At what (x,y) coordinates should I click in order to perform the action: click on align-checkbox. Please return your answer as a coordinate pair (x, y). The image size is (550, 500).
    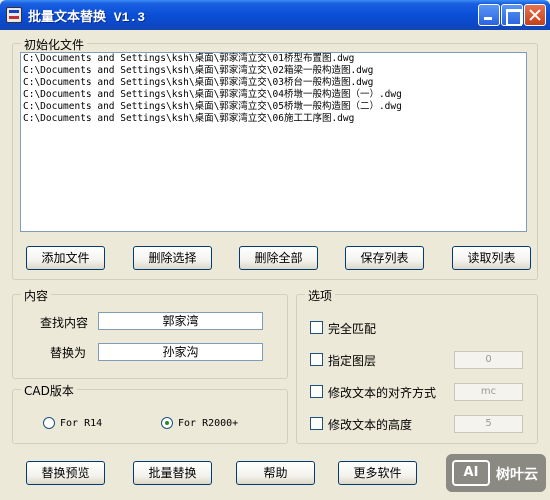
    Looking at the image, I should click on (316, 391).